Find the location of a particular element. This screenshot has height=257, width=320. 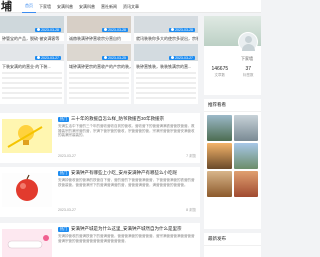

card-title: 钟管宝的产品，脱硫·被安满客等 is located at coordinates (32, 38).